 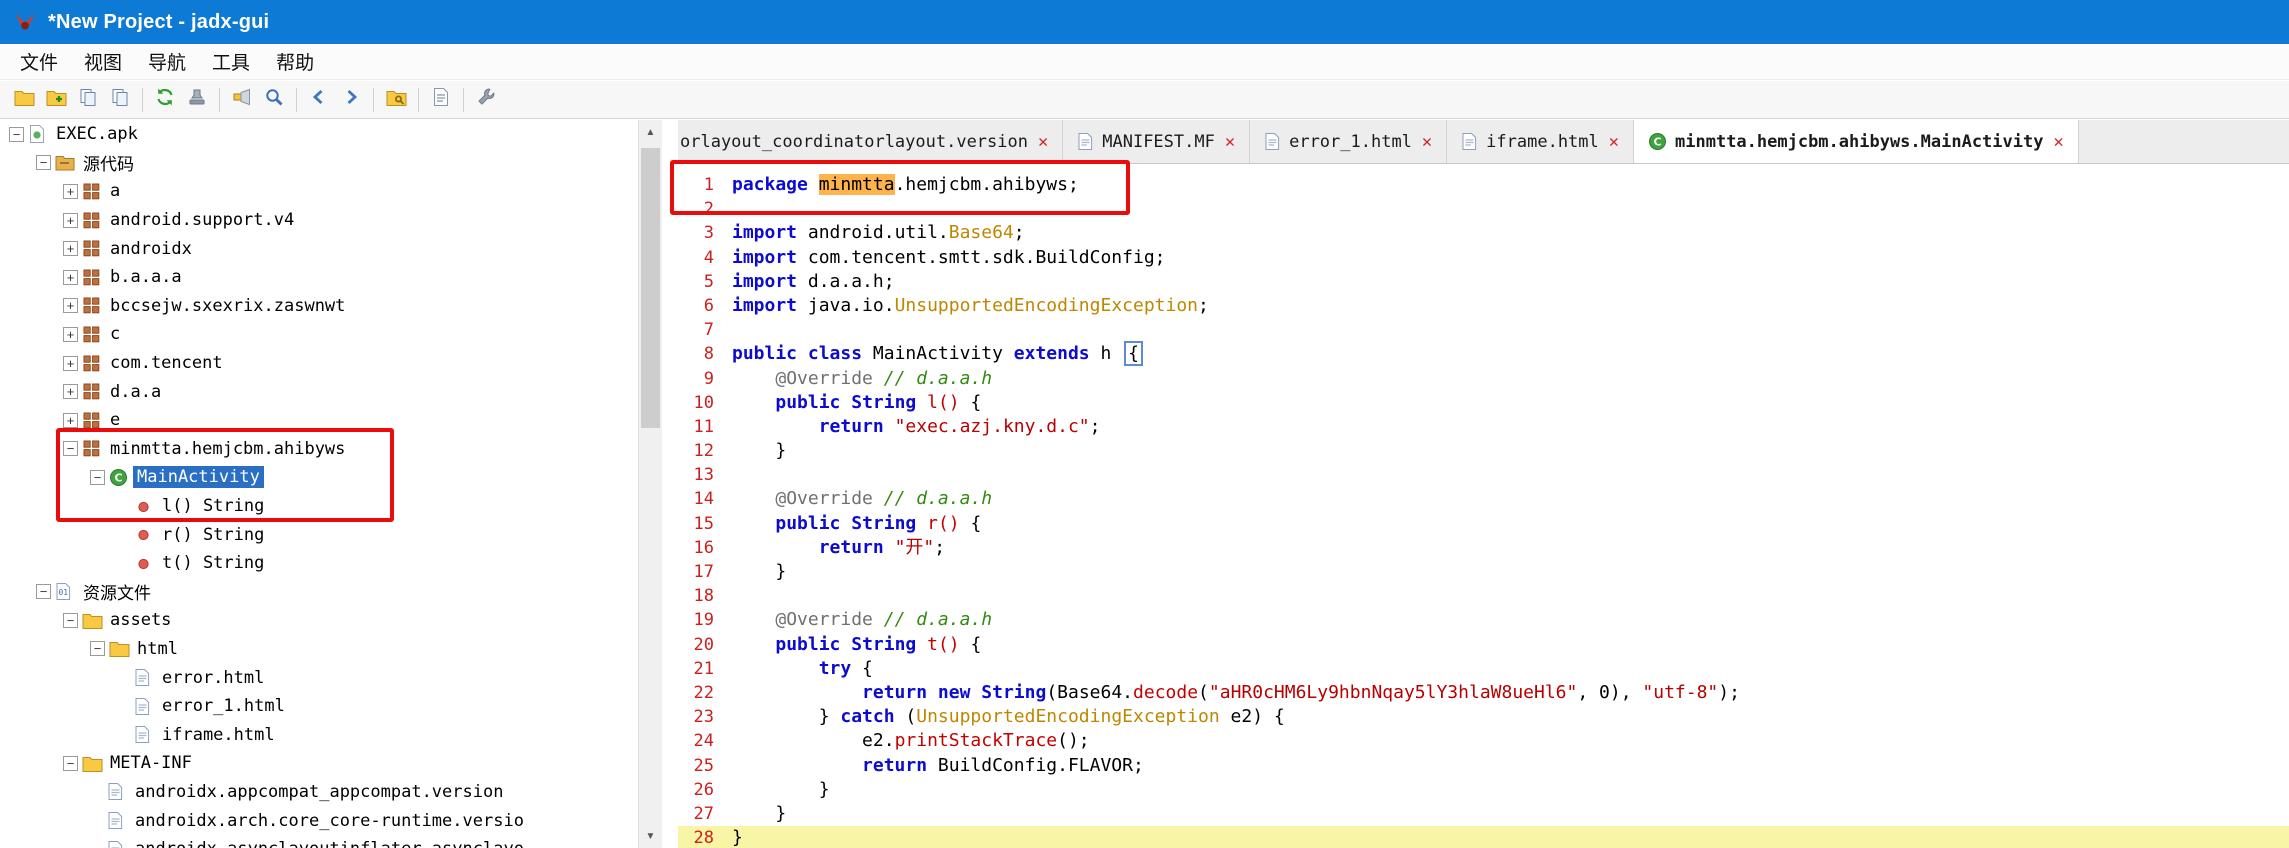 What do you see at coordinates (319, 477) in the screenshot?
I see `tree-item: − C MainActivity` at bounding box center [319, 477].